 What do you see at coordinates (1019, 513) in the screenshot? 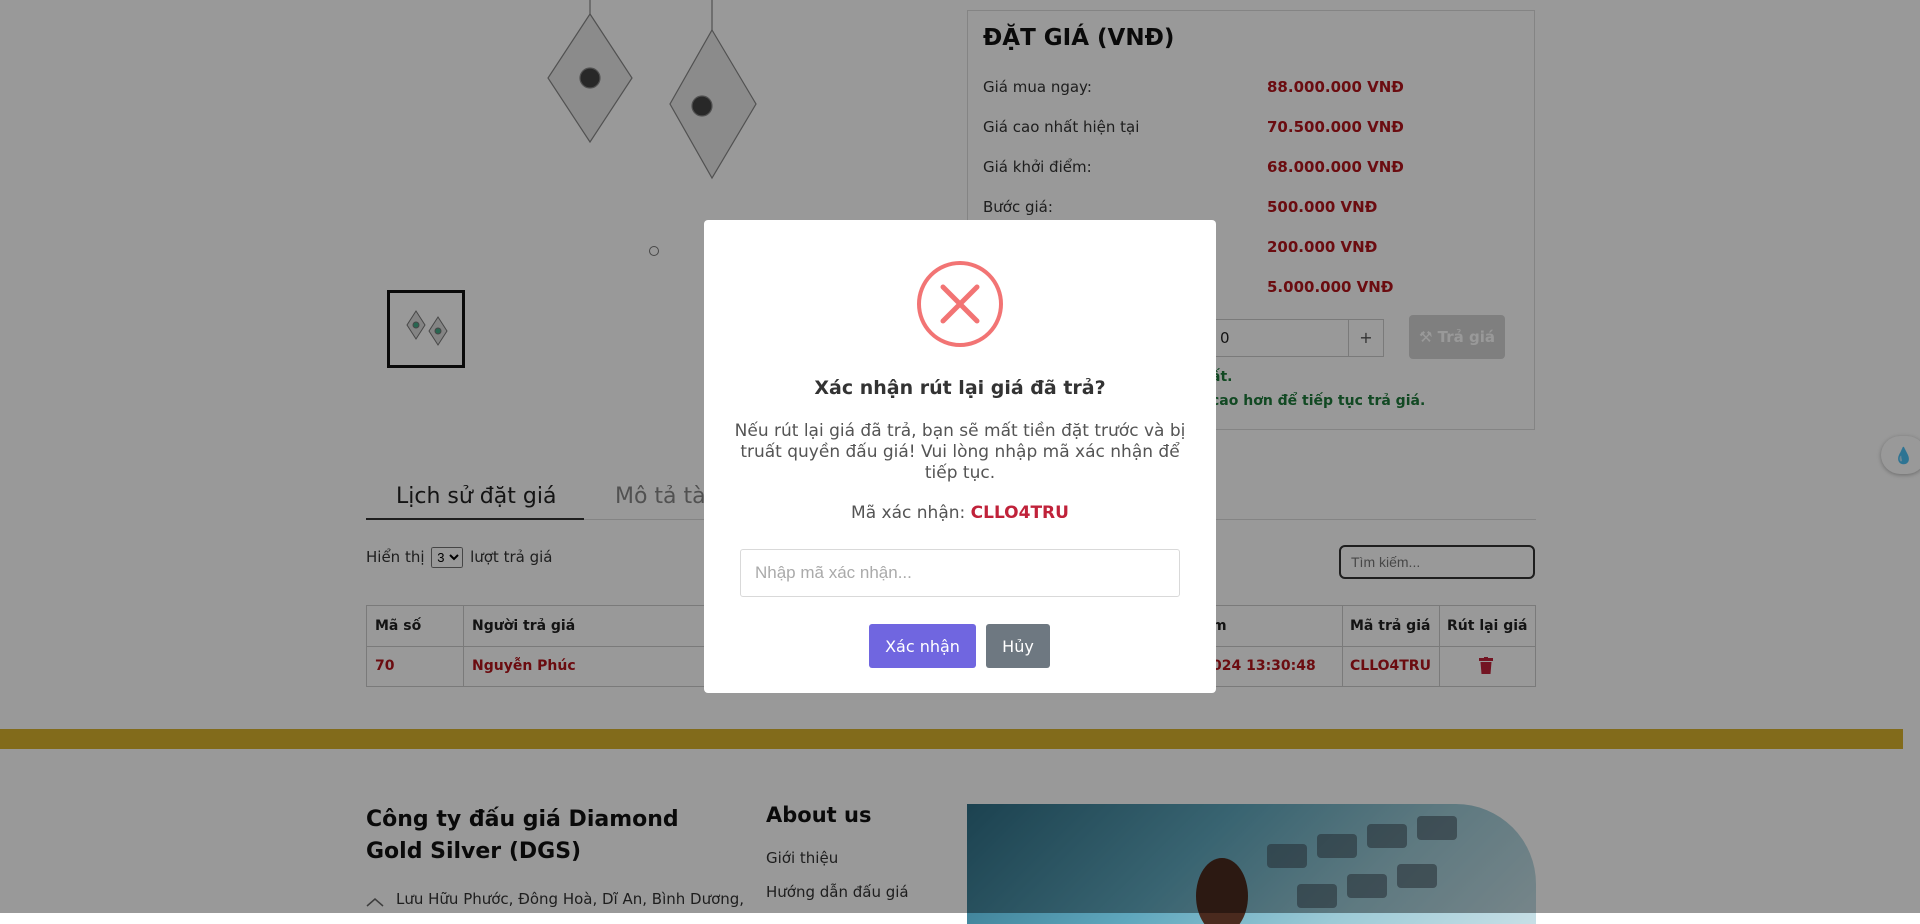
I see `confirmation-code-value: CLLO4TRU` at bounding box center [1019, 513].